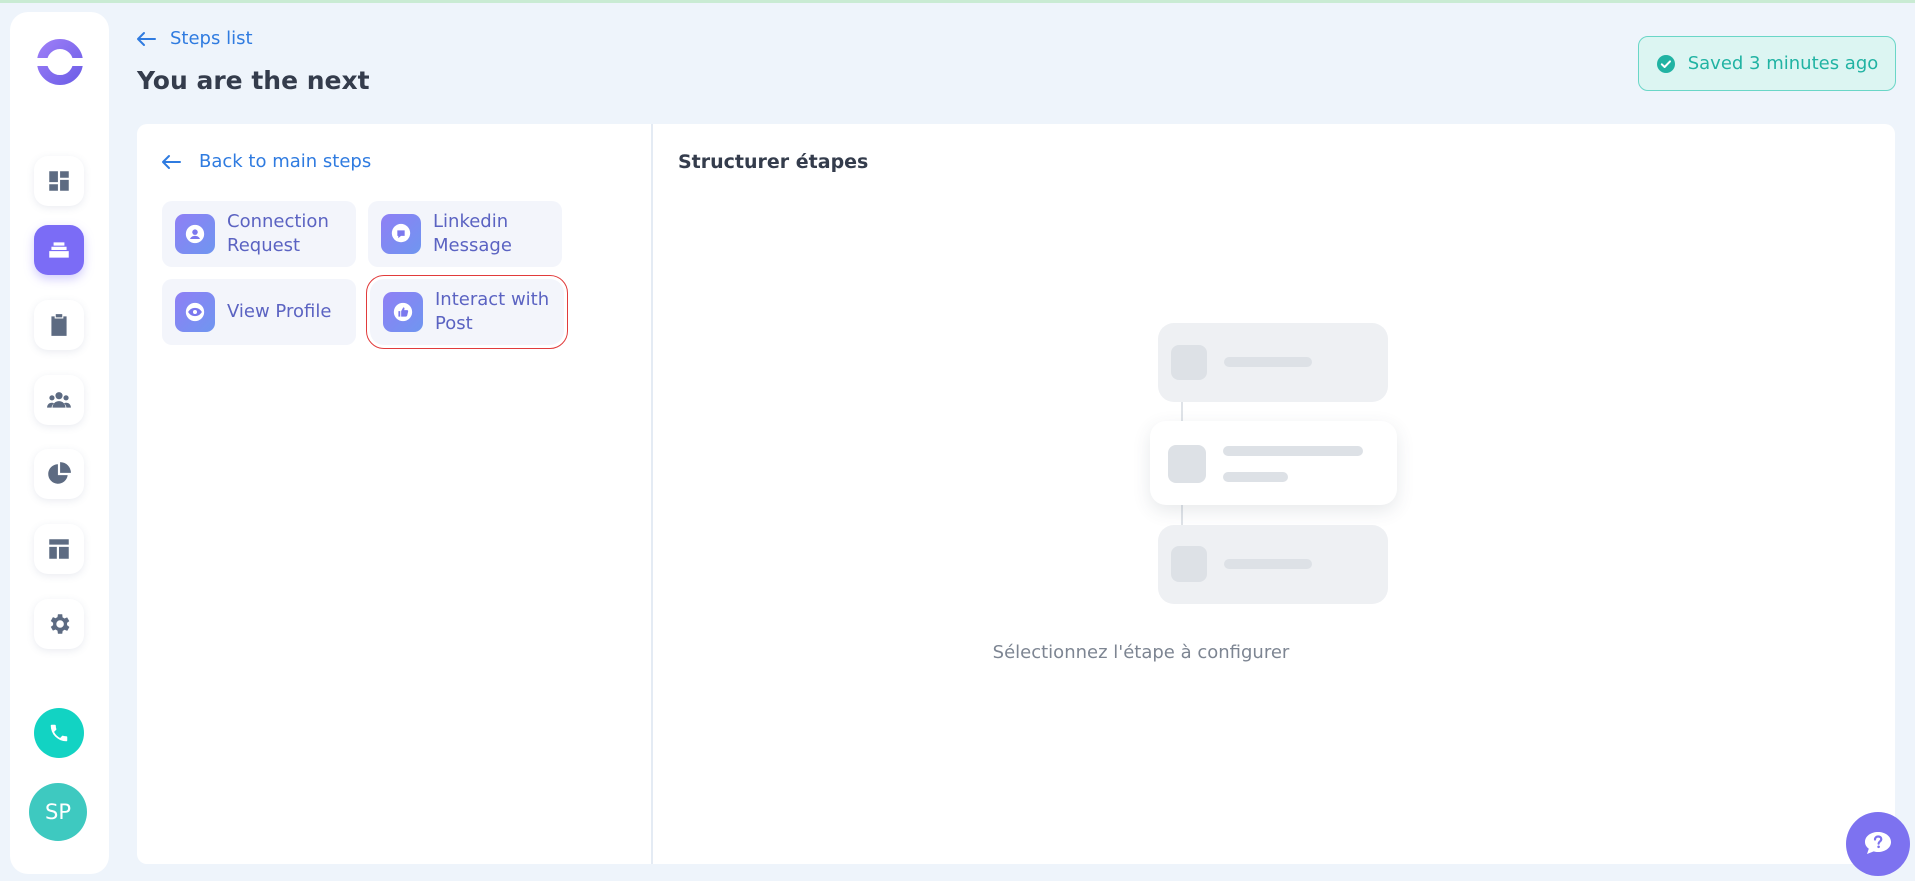  I want to click on nav-settings, so click(59, 624).